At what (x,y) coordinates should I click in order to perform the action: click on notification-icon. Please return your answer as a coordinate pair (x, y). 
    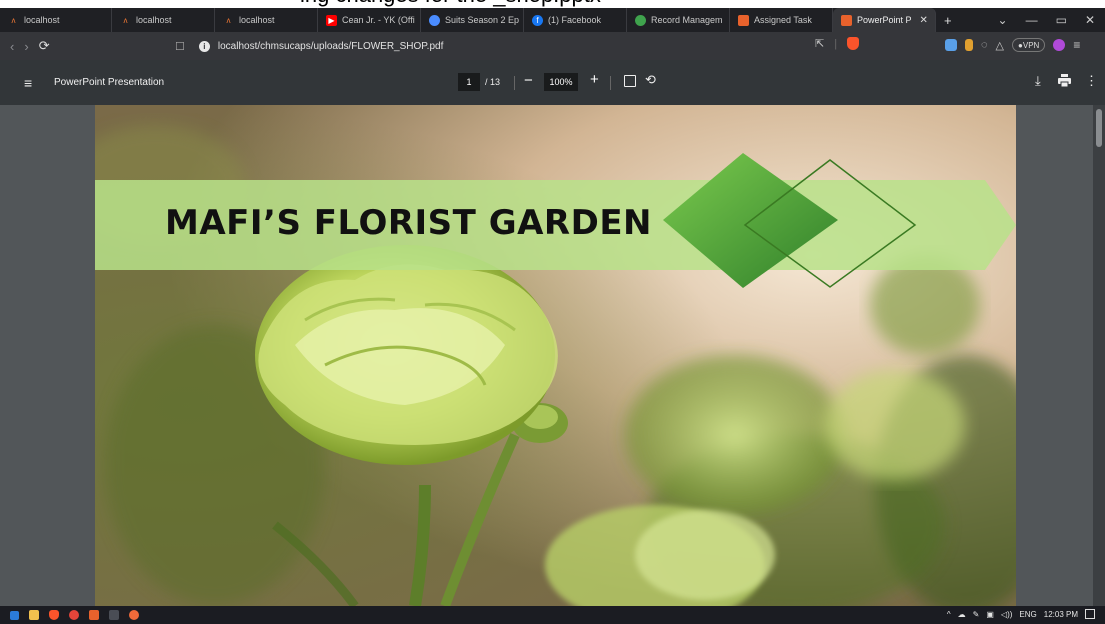
    Looking at the image, I should click on (1090, 614).